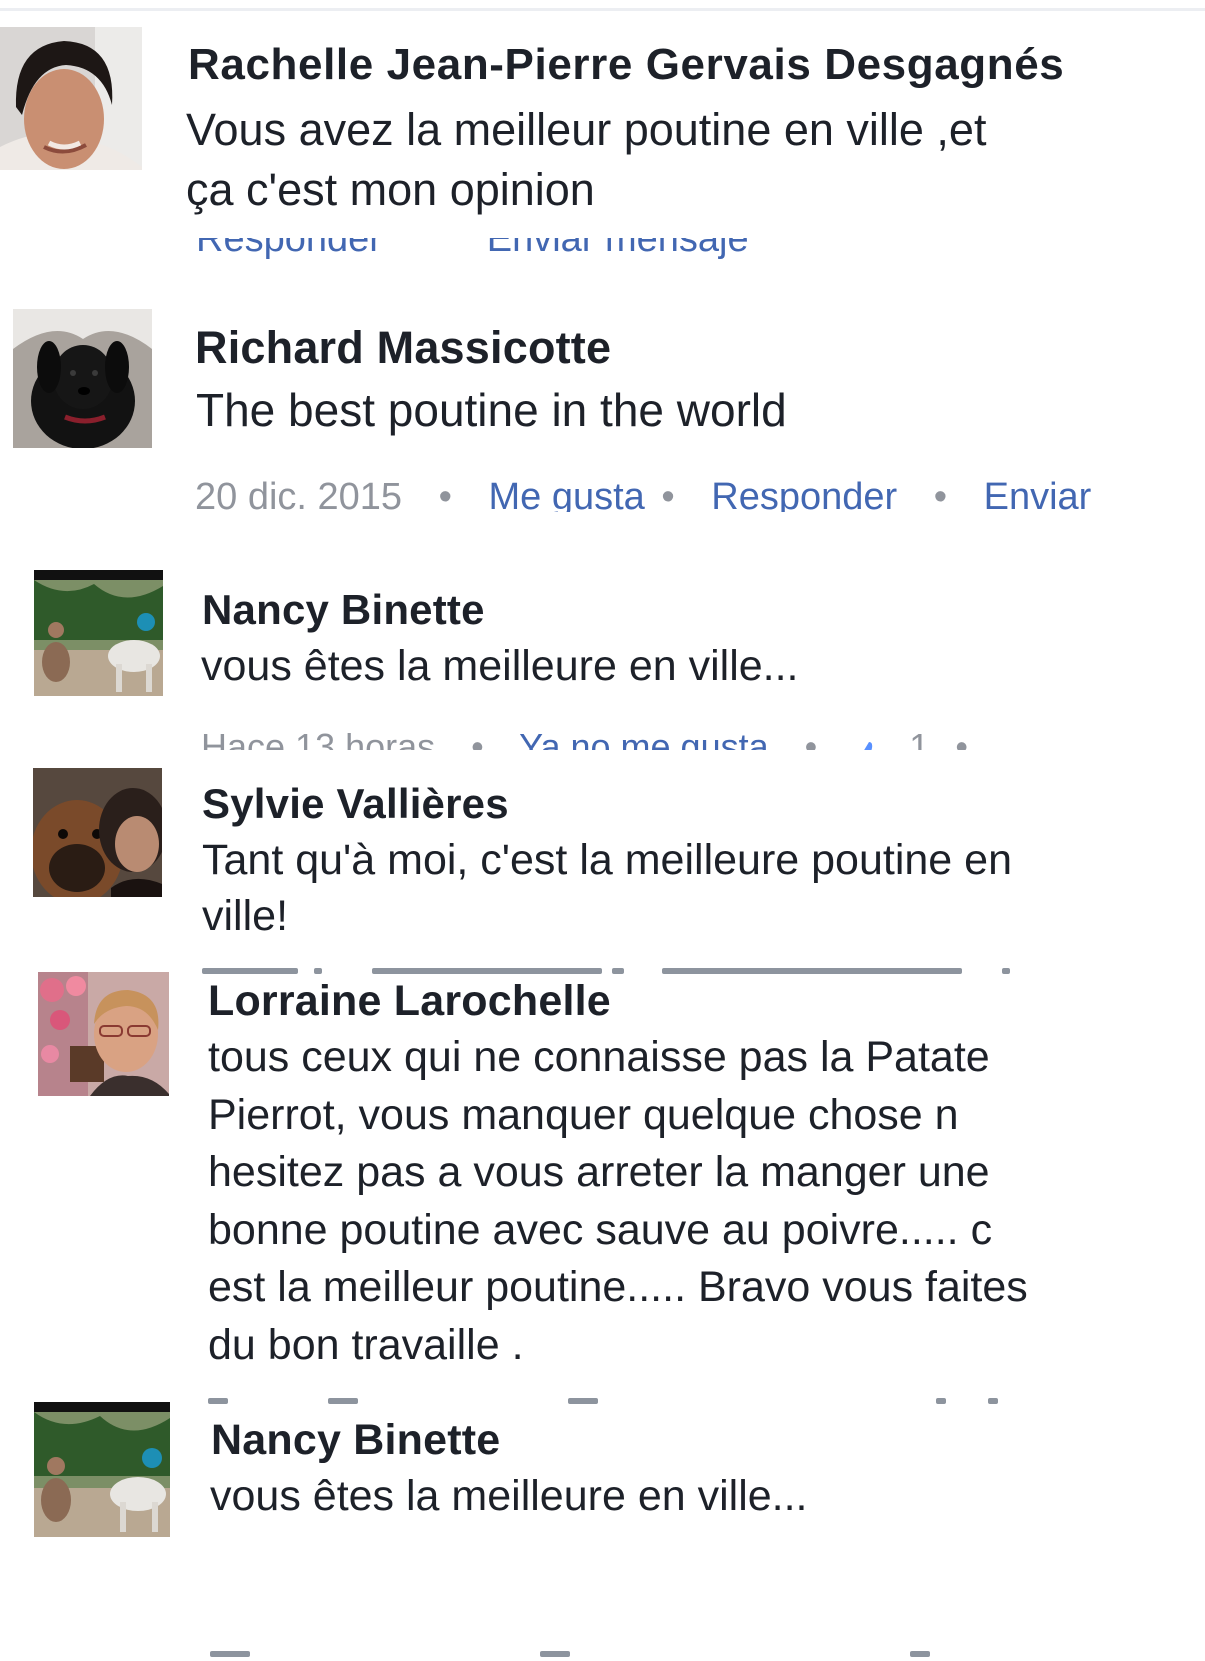 The height and width of the screenshot is (1661, 1205). I want to click on comment-actions: Hace 13 horas • Ya no me gusta • 1 •, so click(586, 739).